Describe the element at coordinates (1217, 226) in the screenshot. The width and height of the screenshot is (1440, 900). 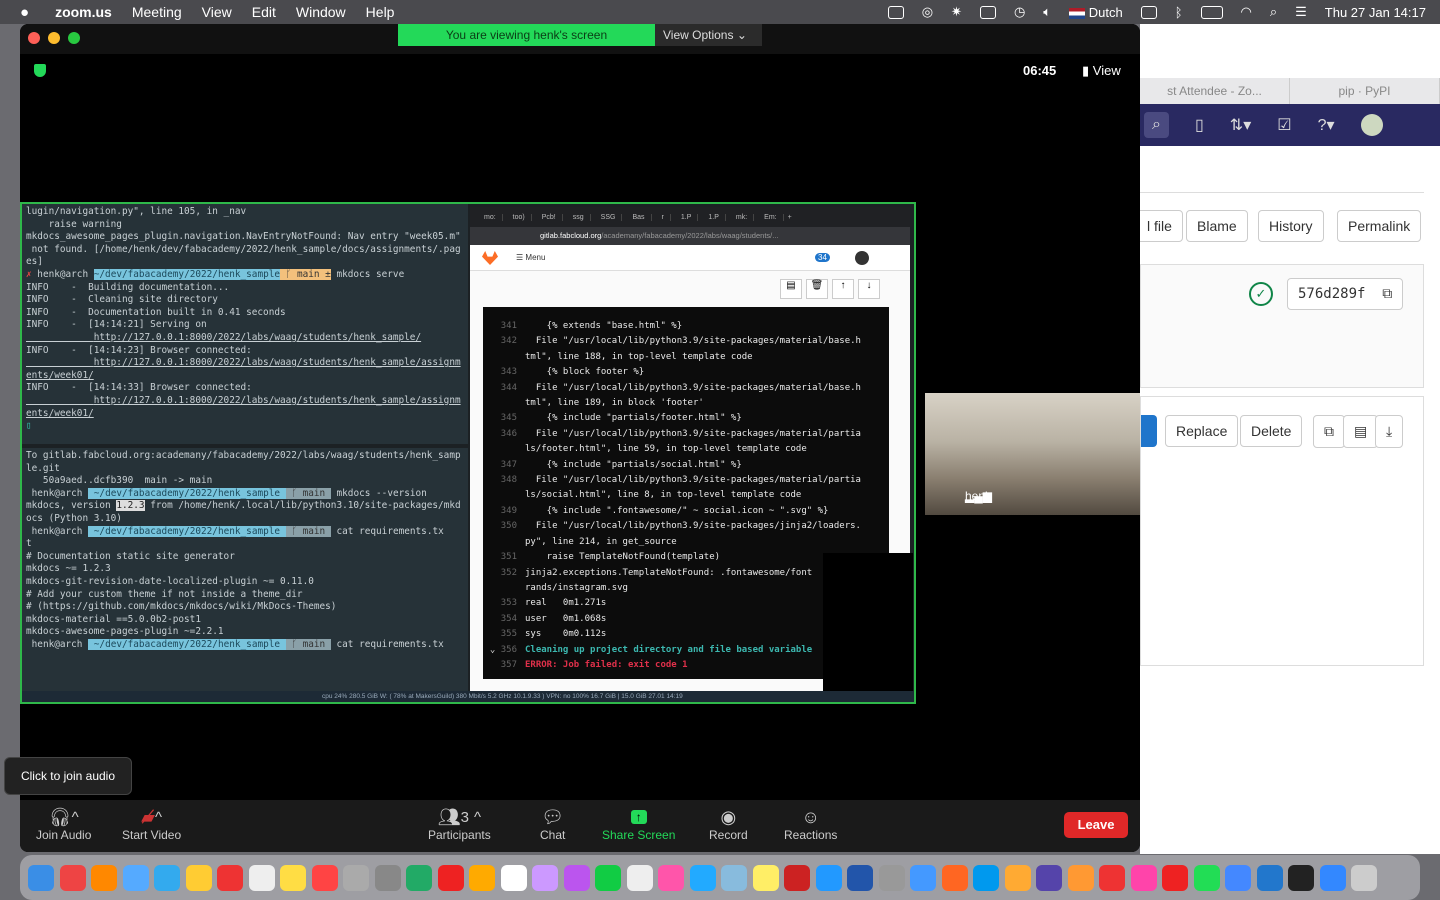
I see `blame-button: Blame` at that location.